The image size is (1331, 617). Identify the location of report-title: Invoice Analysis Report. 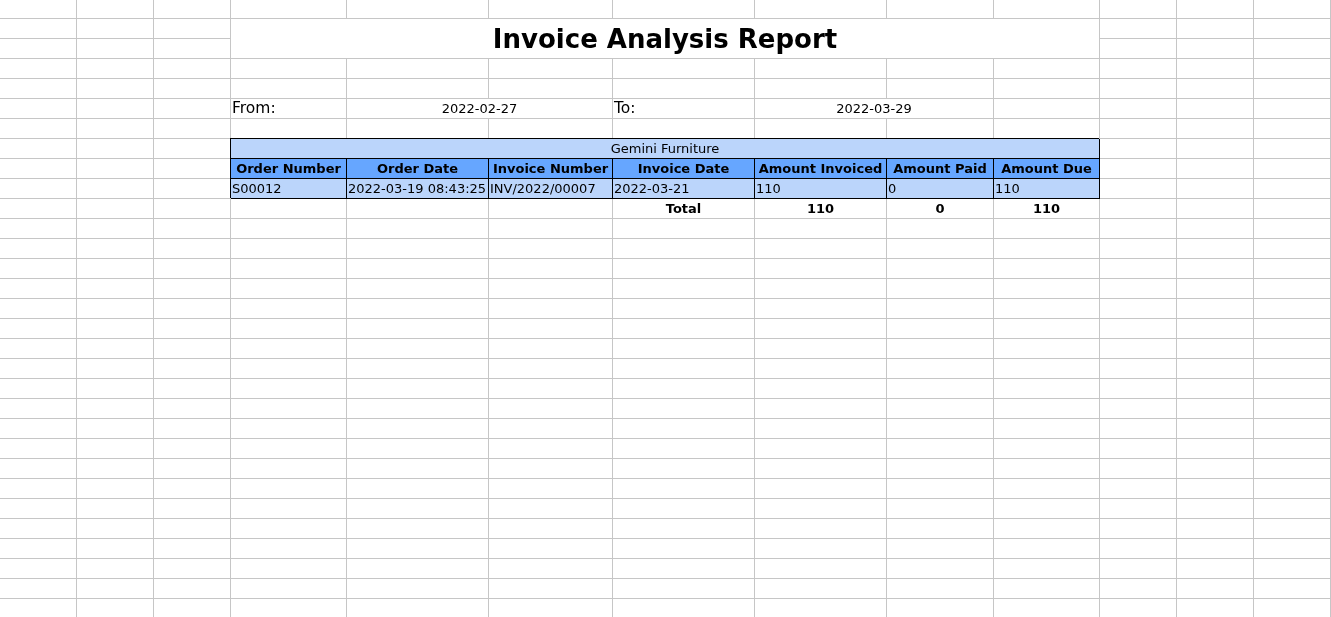
(665, 38).